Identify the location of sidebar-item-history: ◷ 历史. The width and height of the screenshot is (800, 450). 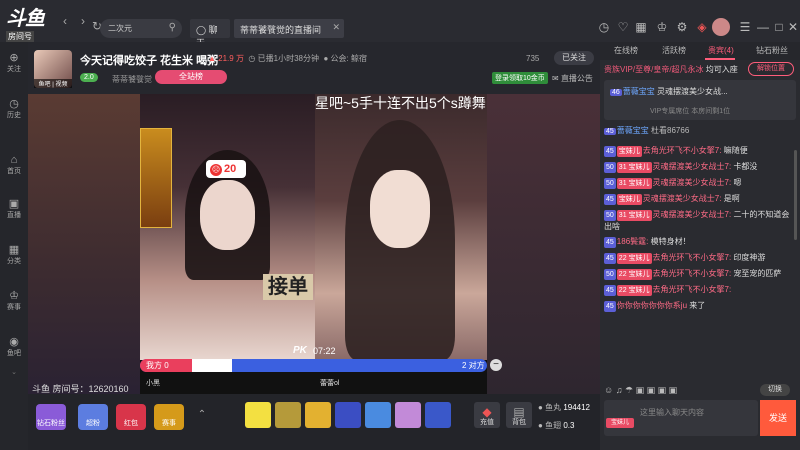
(14, 109).